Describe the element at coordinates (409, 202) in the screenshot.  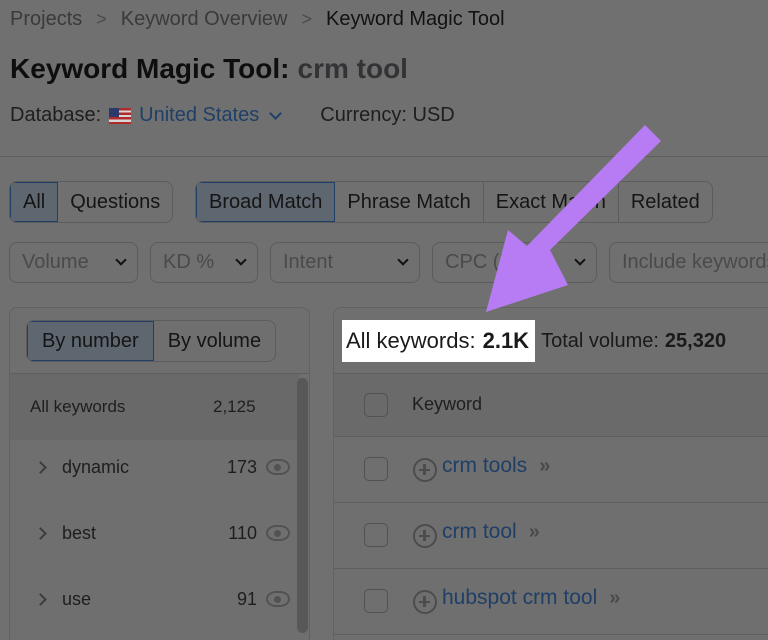
I see `tab-phrase-match: Phrase Match` at that location.